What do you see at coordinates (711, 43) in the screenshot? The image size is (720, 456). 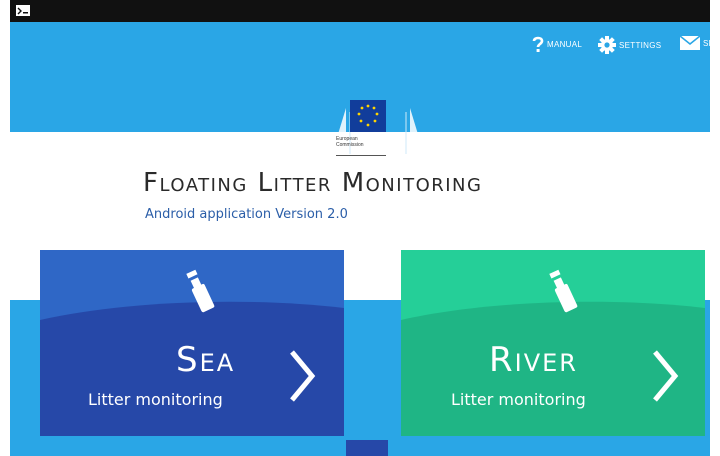 I see `send-label: SEN` at bounding box center [711, 43].